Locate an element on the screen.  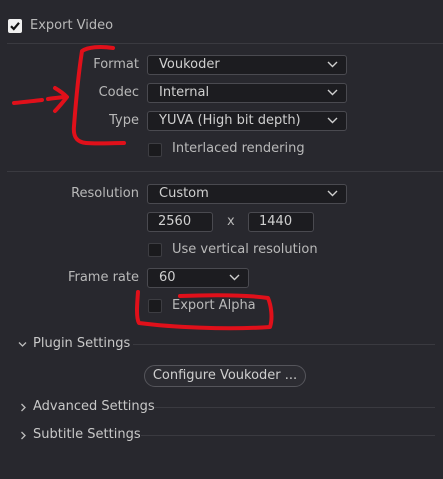
advanced-settings-divider is located at coordinates (294, 407).